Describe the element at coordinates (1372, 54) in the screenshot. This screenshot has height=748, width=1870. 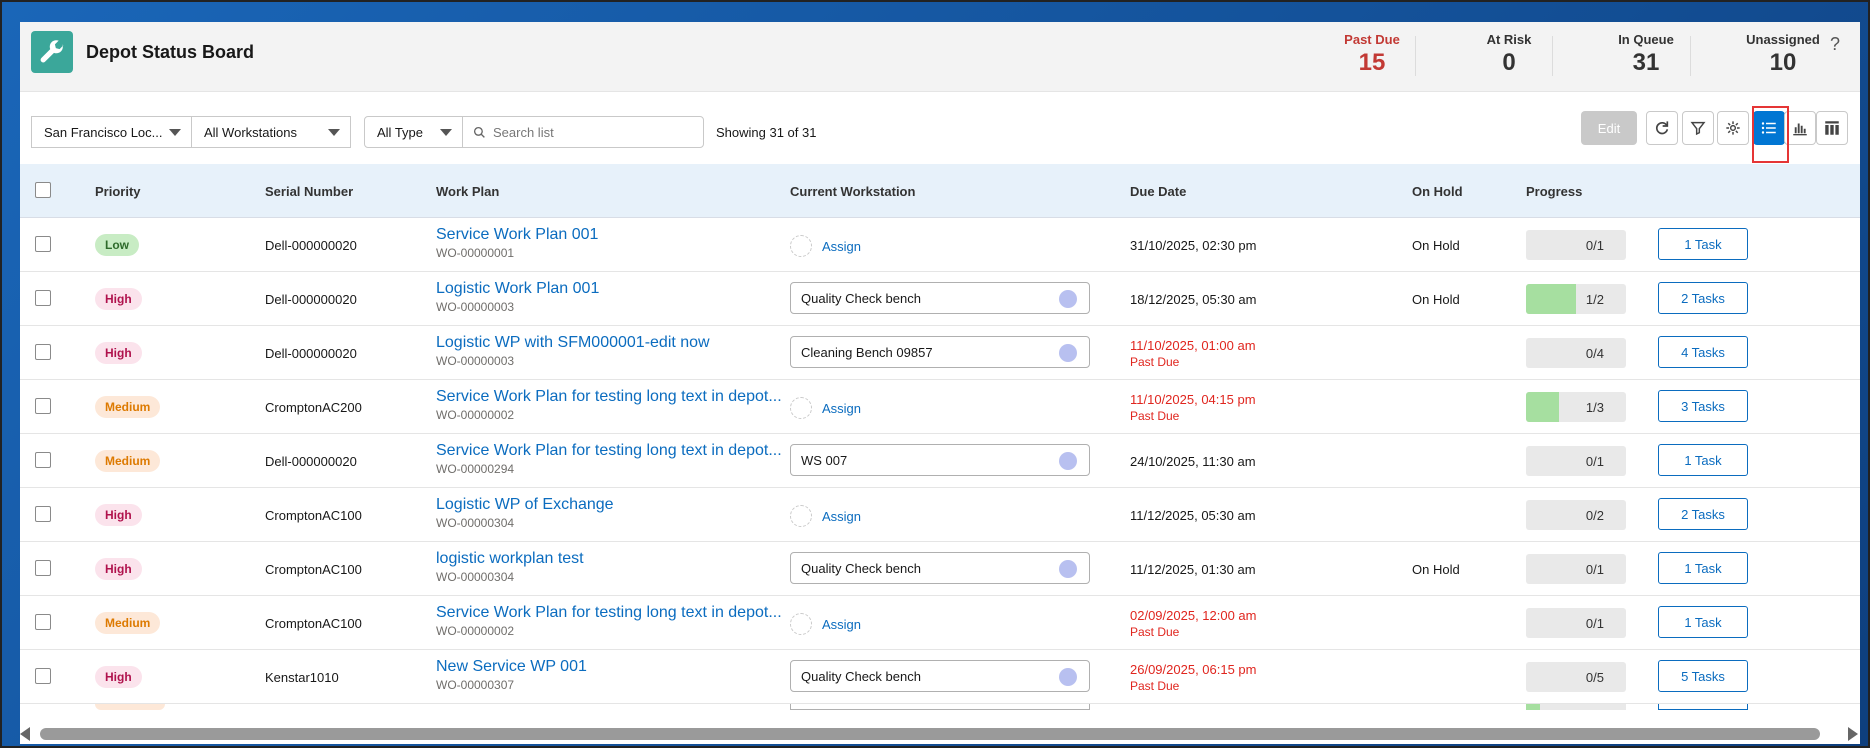
I see `metric-past-due: Past Due 15` at that location.